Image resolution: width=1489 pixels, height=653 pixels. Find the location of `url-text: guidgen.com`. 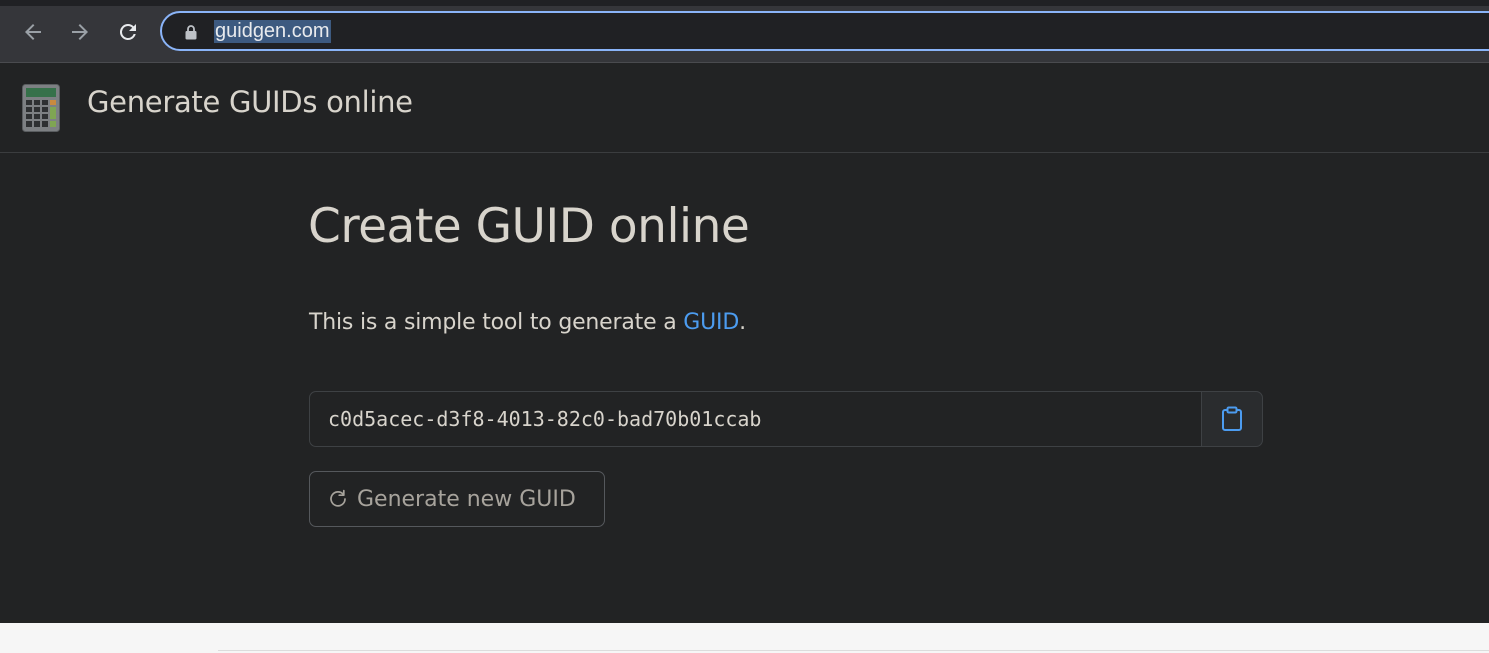

url-text: guidgen.com is located at coordinates (272, 31).